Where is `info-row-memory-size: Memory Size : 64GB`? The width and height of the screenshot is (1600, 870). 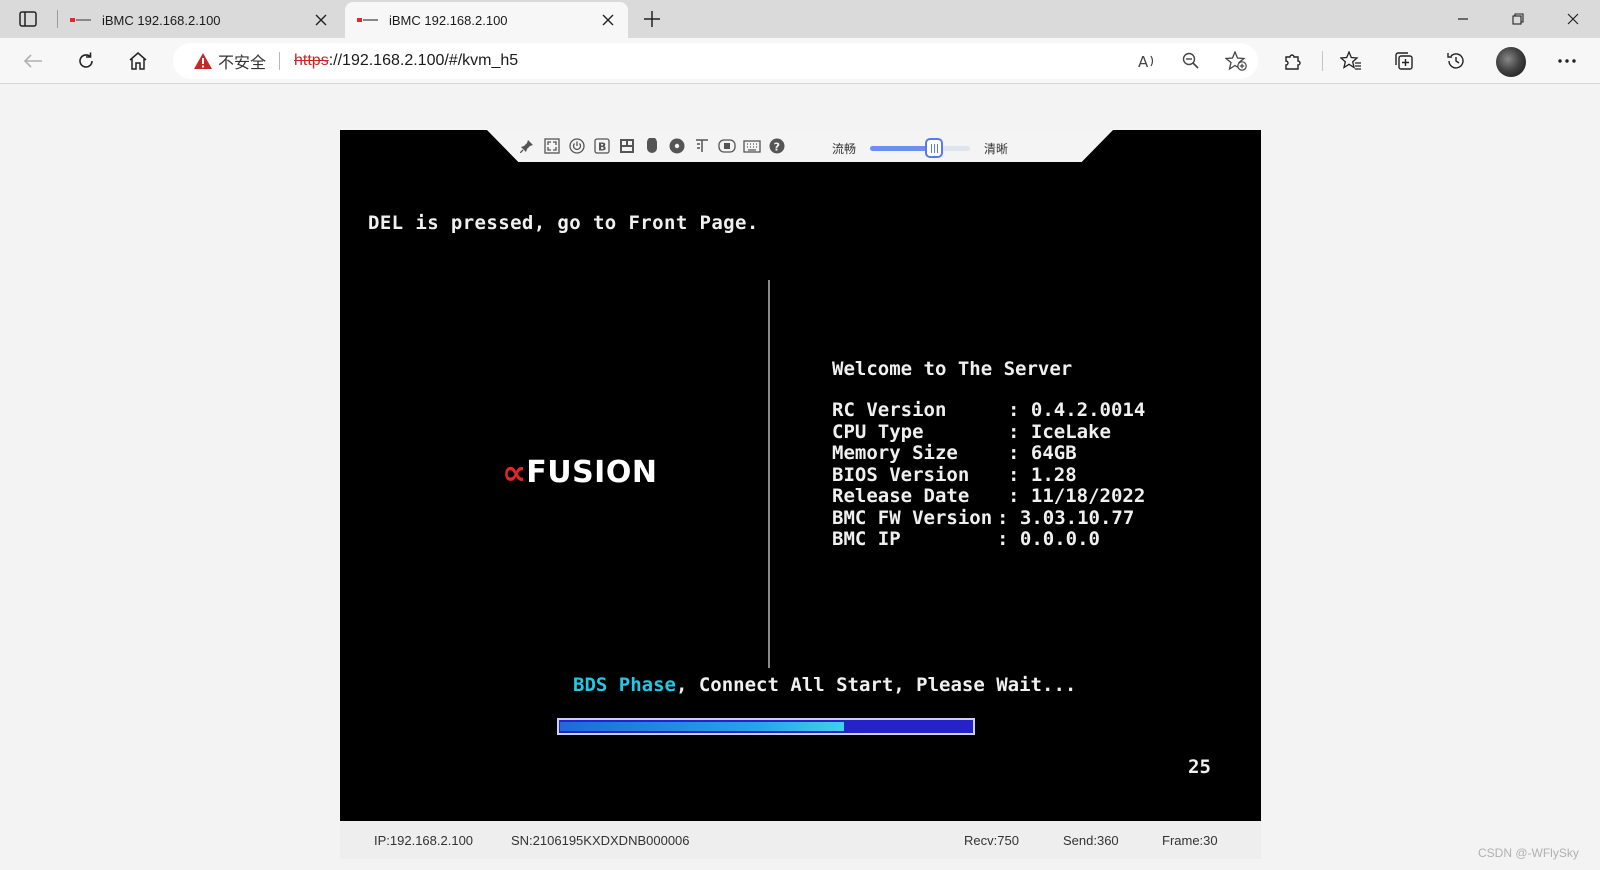
info-row-memory-size: Memory Size : 64GB is located at coordinates (988, 453).